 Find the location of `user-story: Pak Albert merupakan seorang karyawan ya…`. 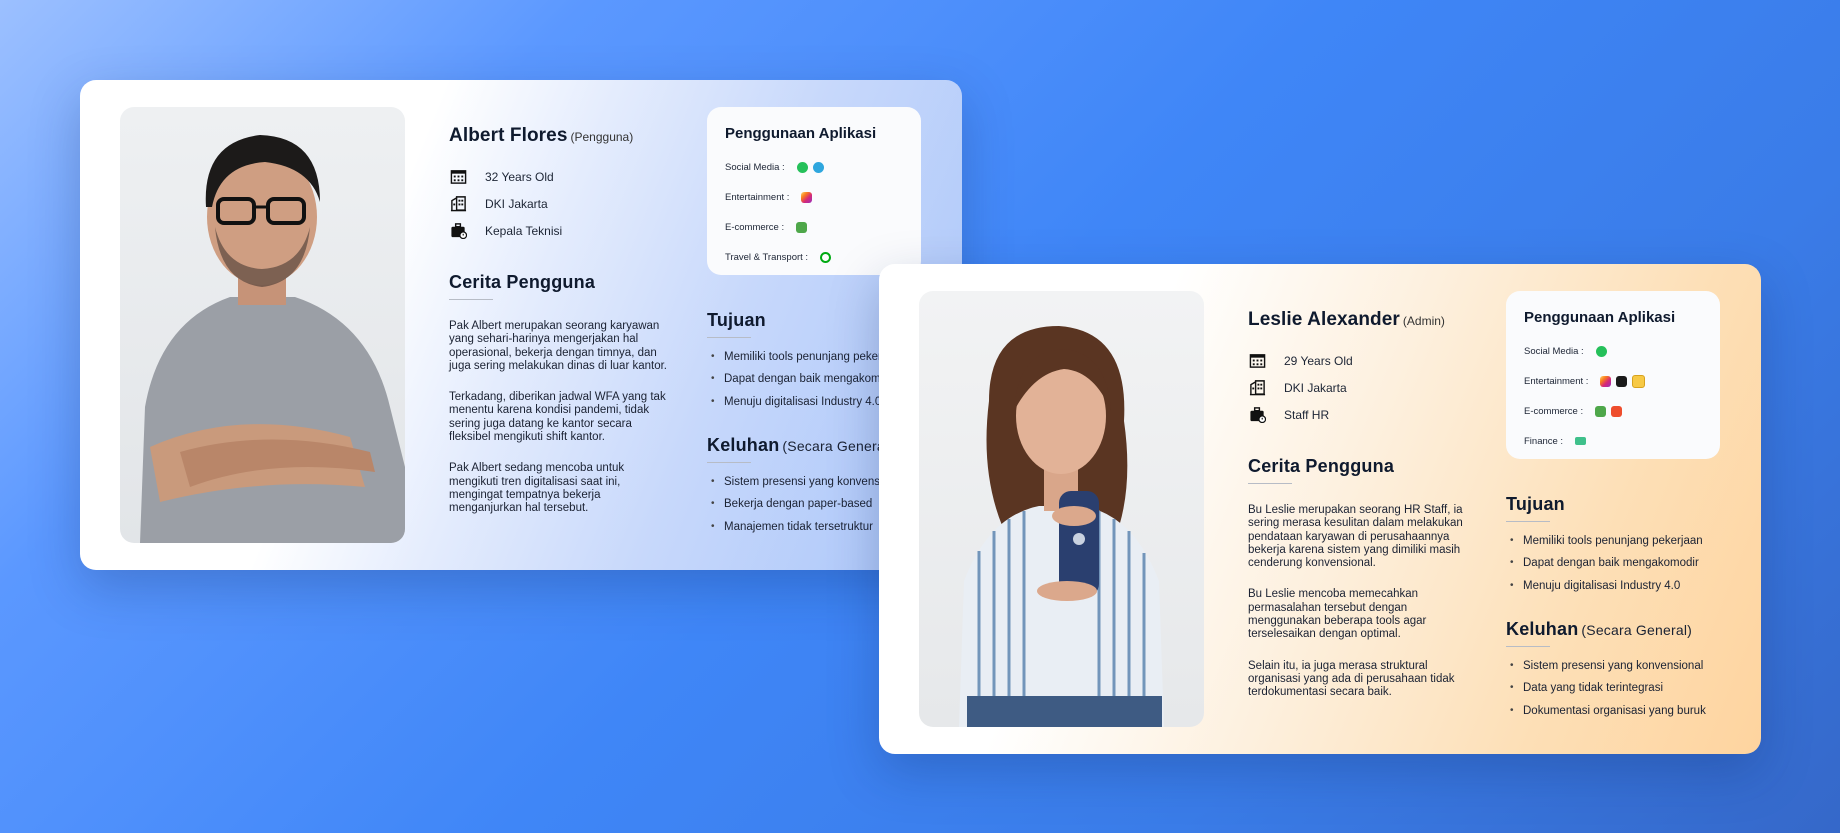

user-story: Pak Albert merupakan seorang karyawan ya… is located at coordinates (559, 427).